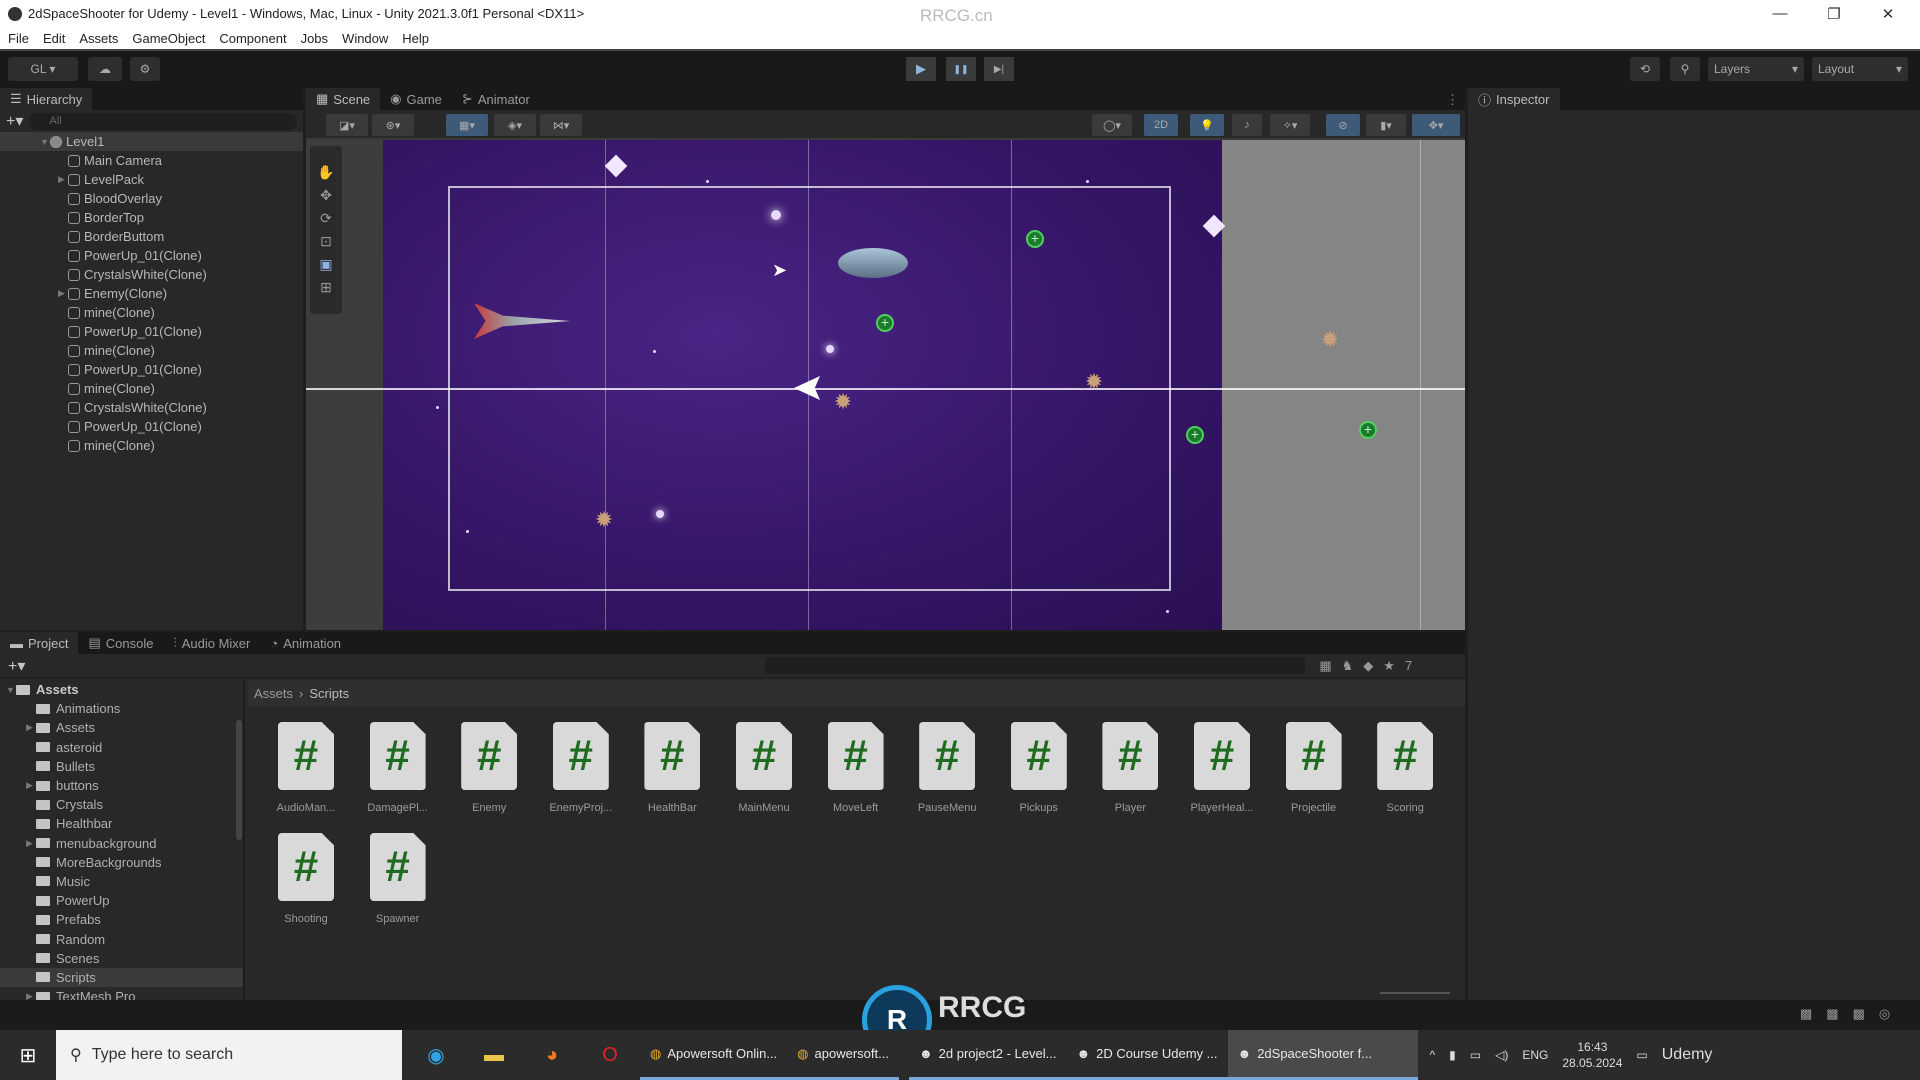  What do you see at coordinates (151, 236) in the screenshot?
I see `hierarchy-item: BorderButtom` at bounding box center [151, 236].